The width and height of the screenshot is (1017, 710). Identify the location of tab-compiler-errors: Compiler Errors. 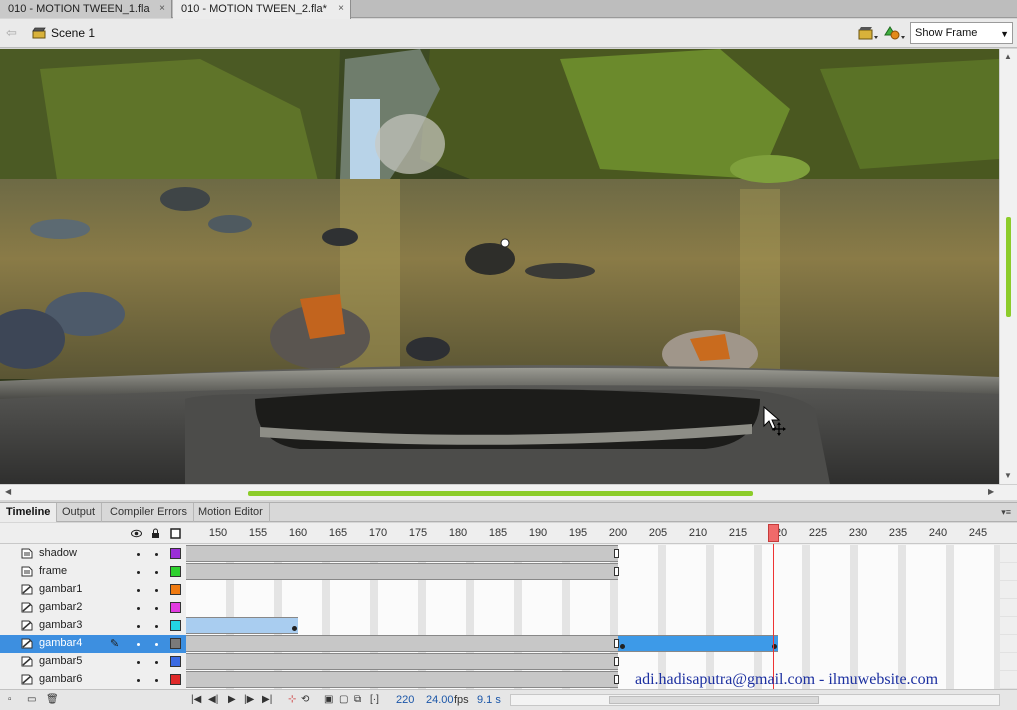
(149, 512).